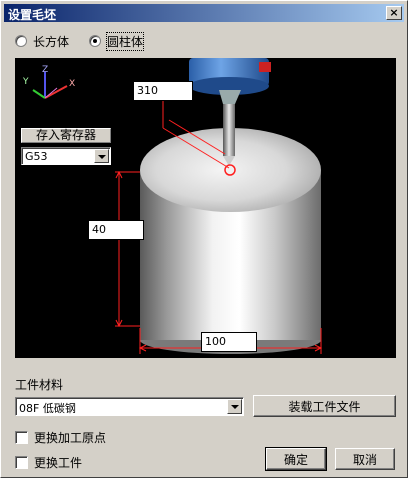 The width and height of the screenshot is (408, 478). Describe the element at coordinates (234, 406) in the screenshot. I see `material-dropdown-icon` at that location.